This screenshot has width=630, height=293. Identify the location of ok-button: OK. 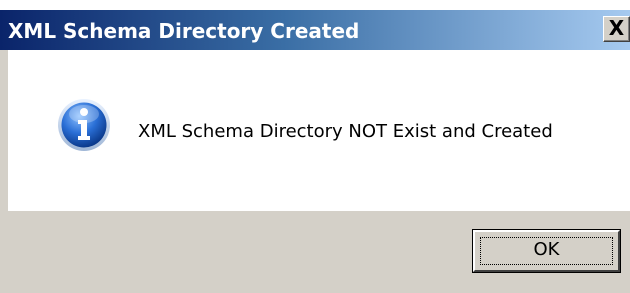
(546, 251).